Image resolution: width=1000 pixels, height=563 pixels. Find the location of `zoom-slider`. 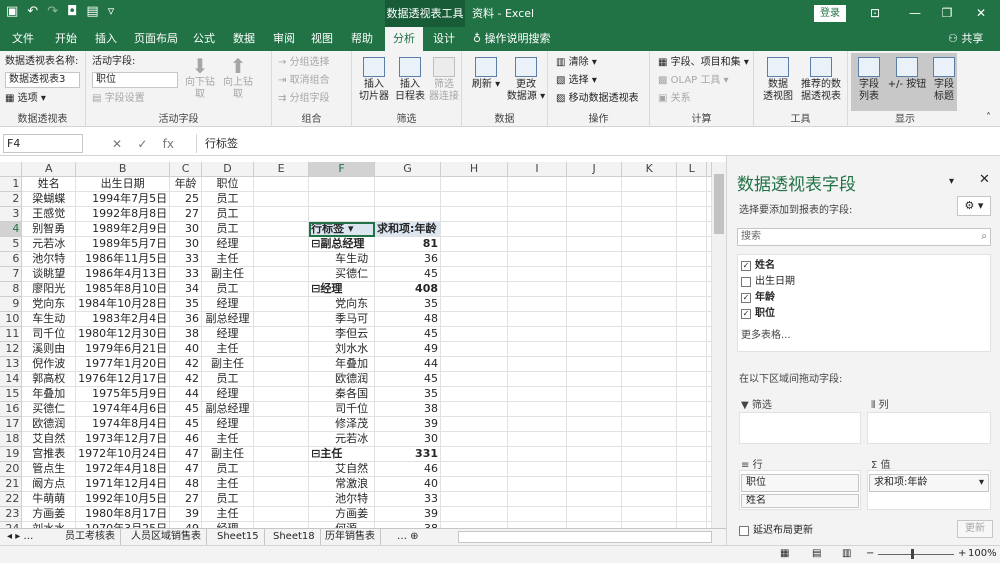

zoom-slider is located at coordinates (916, 554).